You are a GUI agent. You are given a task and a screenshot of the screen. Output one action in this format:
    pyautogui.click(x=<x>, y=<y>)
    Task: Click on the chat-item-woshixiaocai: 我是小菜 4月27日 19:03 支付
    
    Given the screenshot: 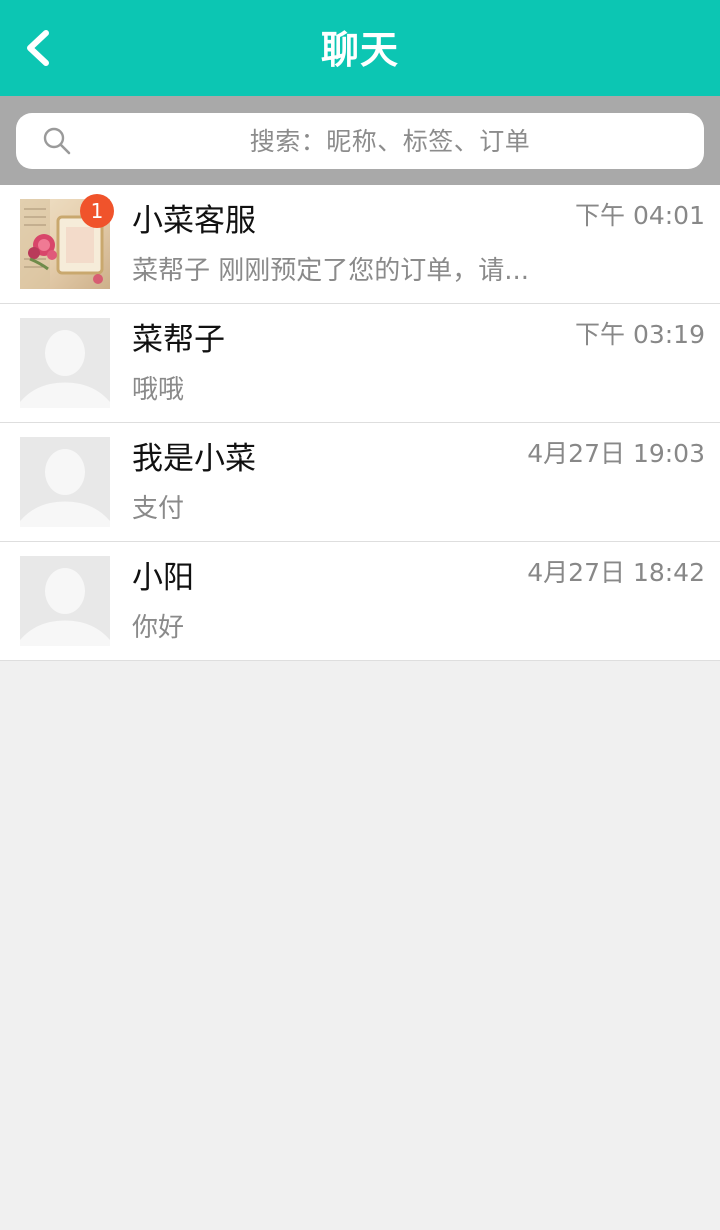 What is the action you would take?
    pyautogui.click(x=360, y=482)
    